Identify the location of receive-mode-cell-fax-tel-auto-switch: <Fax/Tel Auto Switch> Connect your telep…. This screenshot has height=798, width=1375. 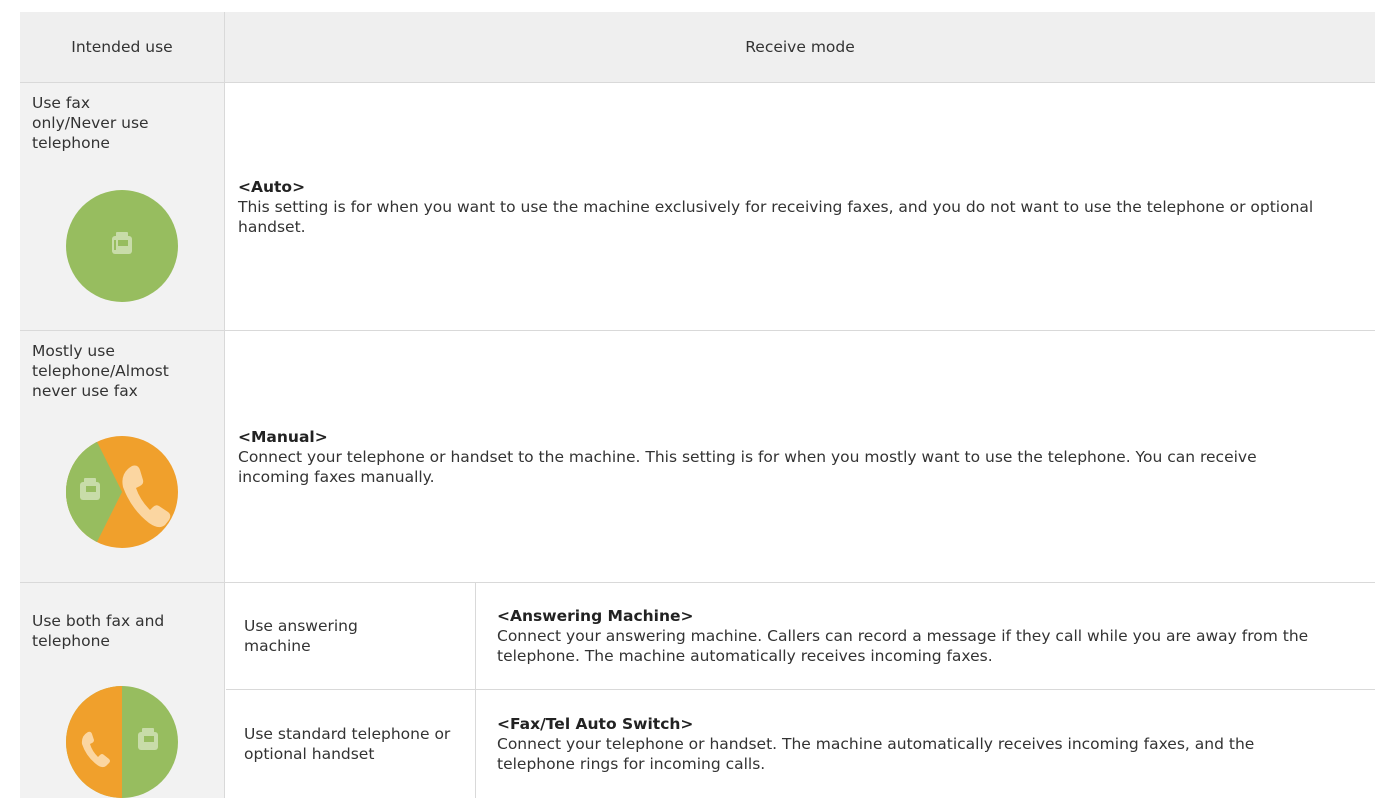
(926, 744).